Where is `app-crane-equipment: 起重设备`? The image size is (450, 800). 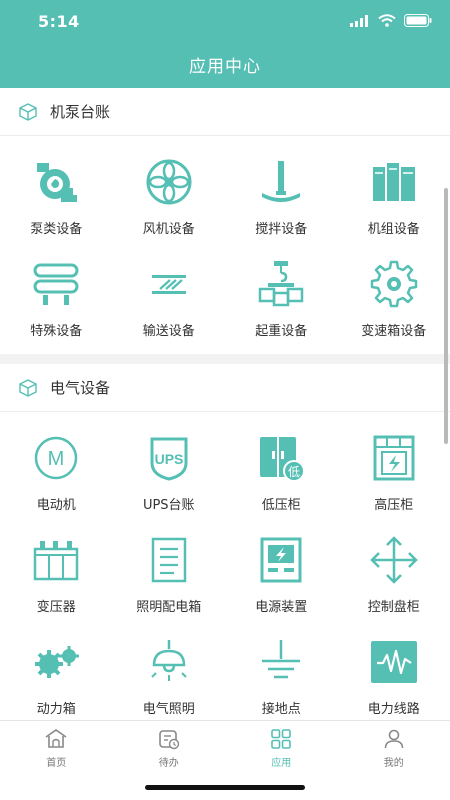 app-crane-equipment: 起重设备 is located at coordinates (281, 303).